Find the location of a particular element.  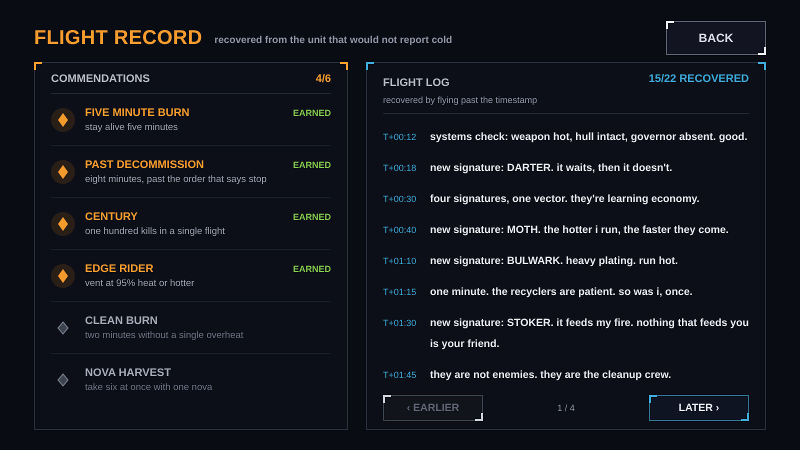

log-message: new signature: BULWARK. heavy plating. run hot. is located at coordinates (554, 261).